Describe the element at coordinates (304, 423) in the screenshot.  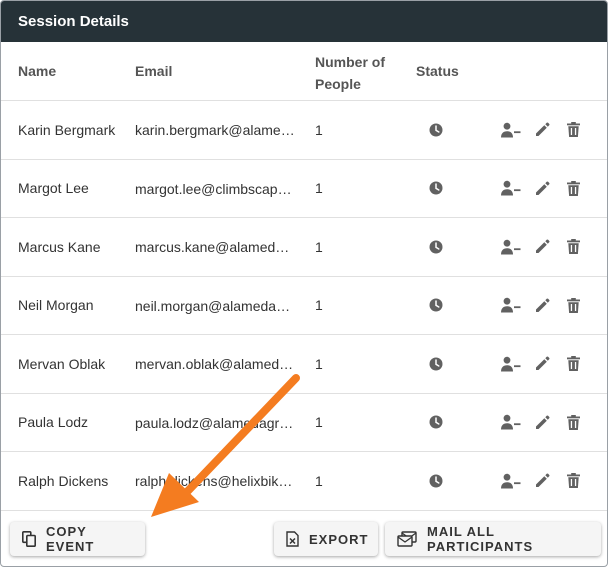
I see `table-row: Paula Lodz paula.lodz@alamedagr… 1` at that location.